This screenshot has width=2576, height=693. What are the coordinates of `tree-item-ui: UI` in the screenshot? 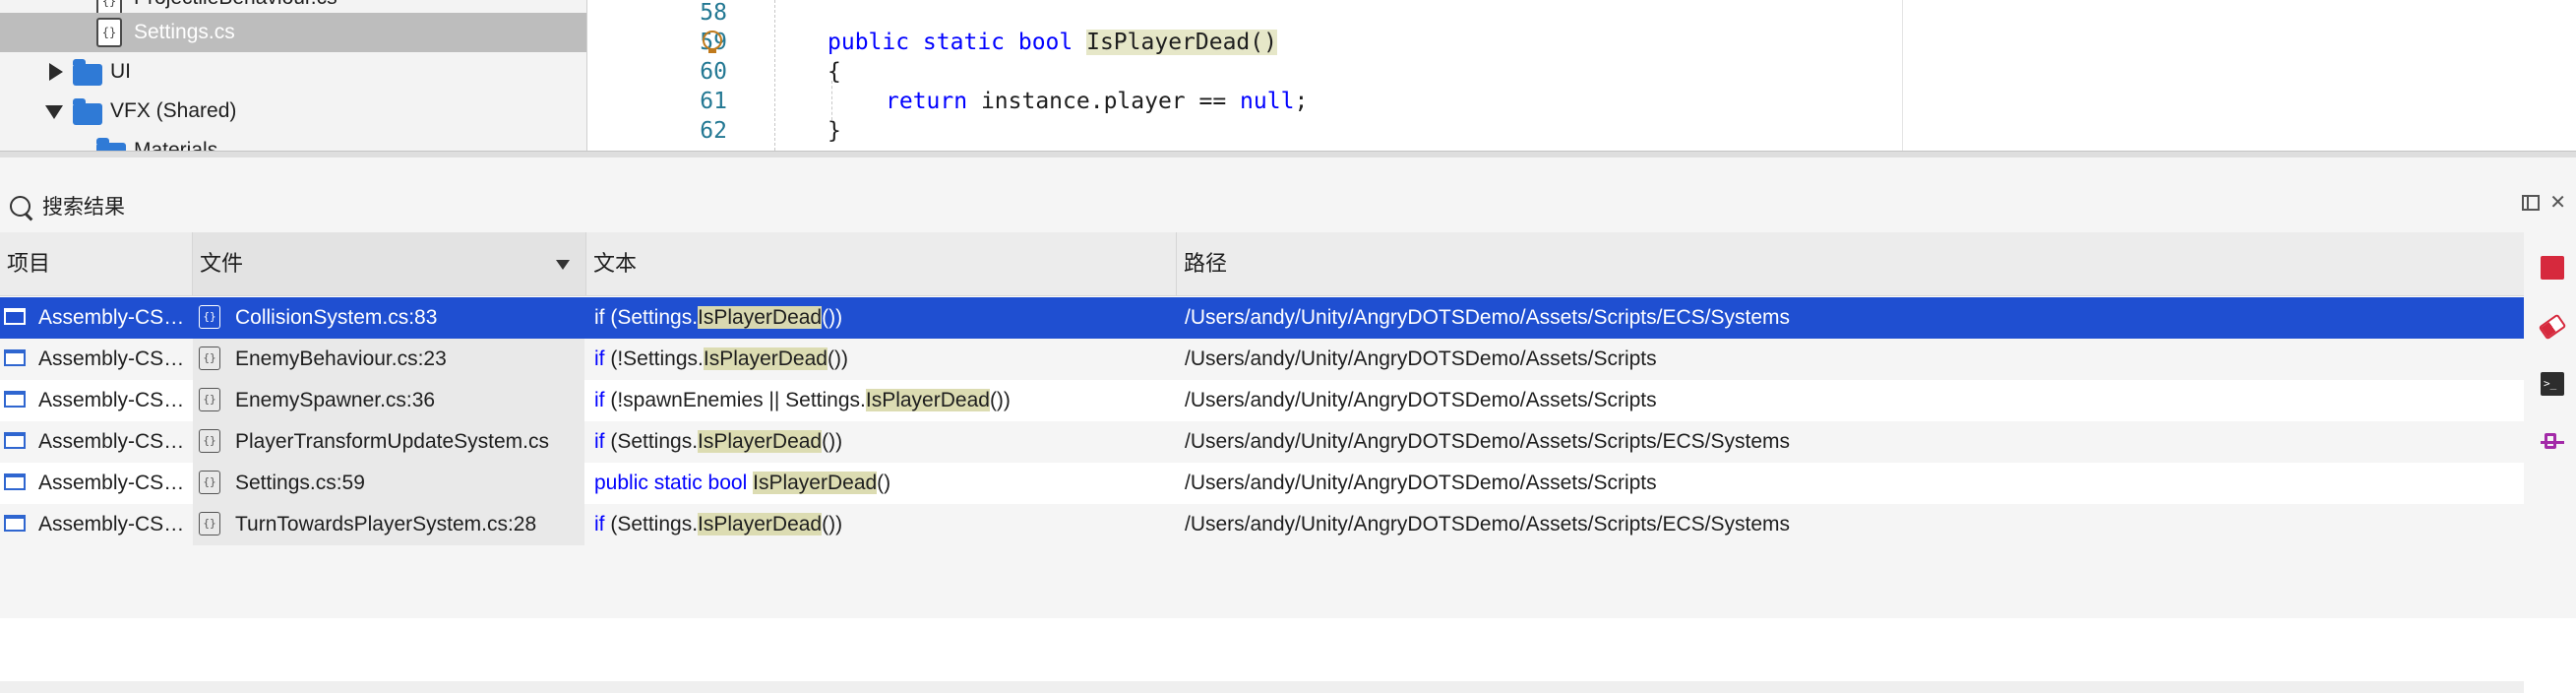 It's located at (293, 72).